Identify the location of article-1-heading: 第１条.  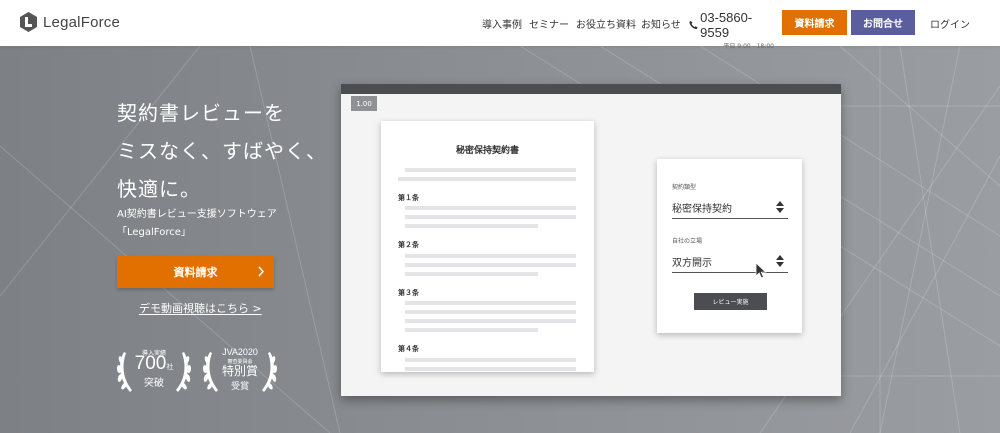
(408, 198).